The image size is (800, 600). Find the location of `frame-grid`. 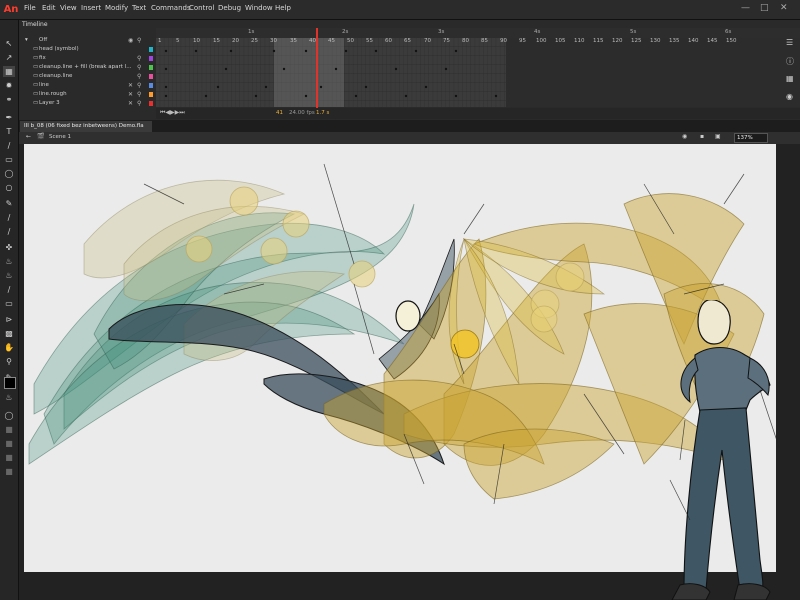

frame-grid is located at coordinates (478, 72).